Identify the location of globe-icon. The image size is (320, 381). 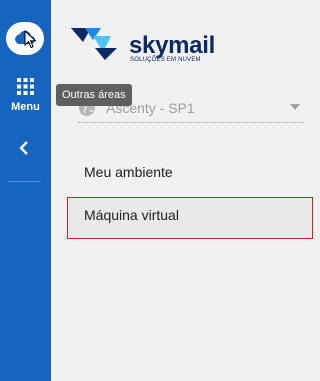
(87, 108).